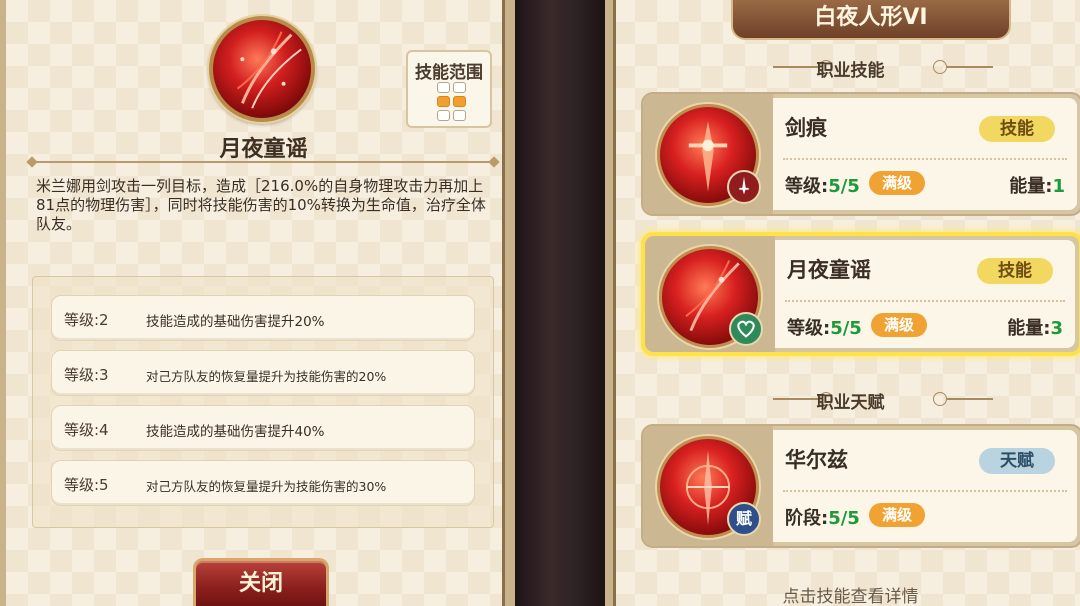  What do you see at coordinates (844, 518) in the screenshot?
I see `stage-value: 5/5` at bounding box center [844, 518].